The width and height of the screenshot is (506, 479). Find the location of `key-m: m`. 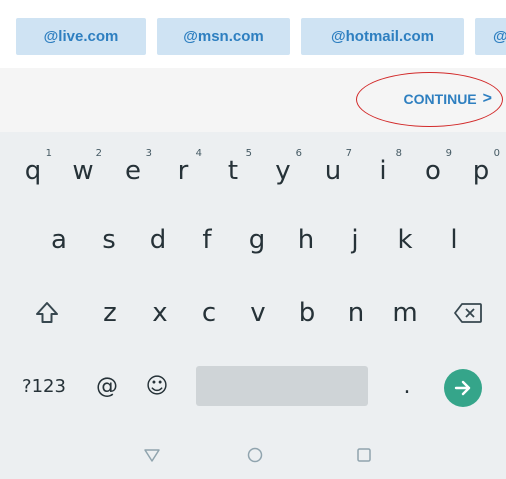

key-m: m is located at coordinates (405, 313).